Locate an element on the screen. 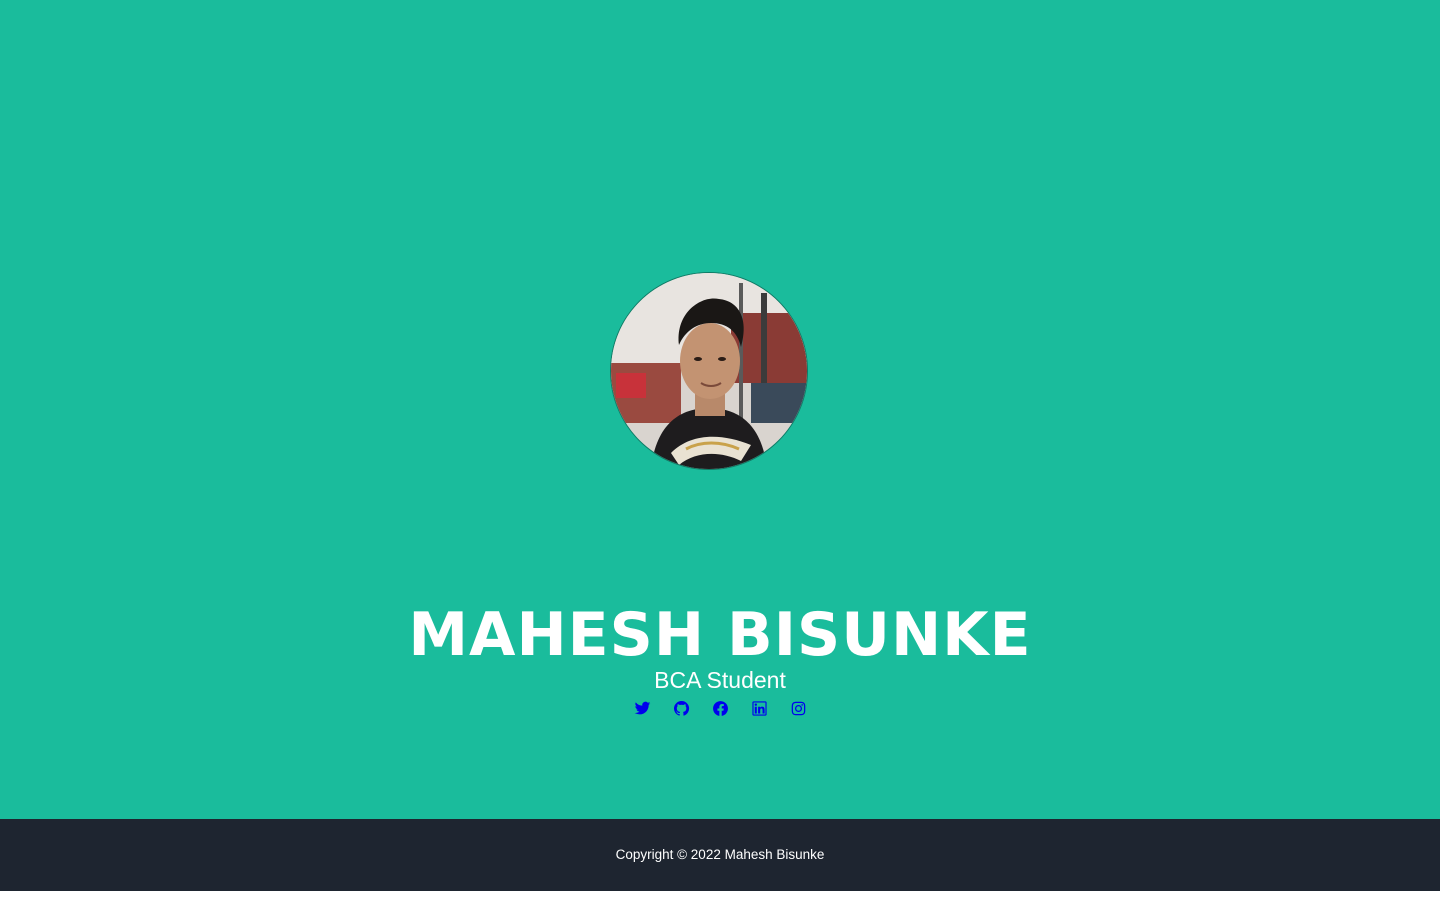  github-icon is located at coordinates (681, 708).